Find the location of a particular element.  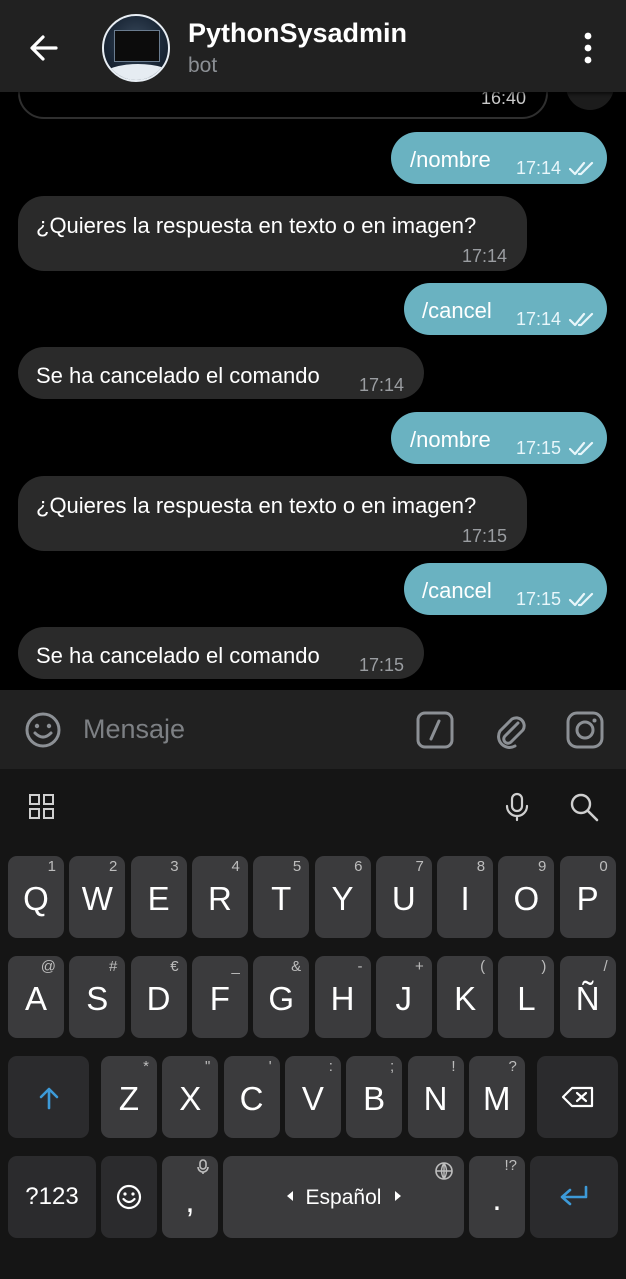

key-v: :V is located at coordinates (312, 1097).